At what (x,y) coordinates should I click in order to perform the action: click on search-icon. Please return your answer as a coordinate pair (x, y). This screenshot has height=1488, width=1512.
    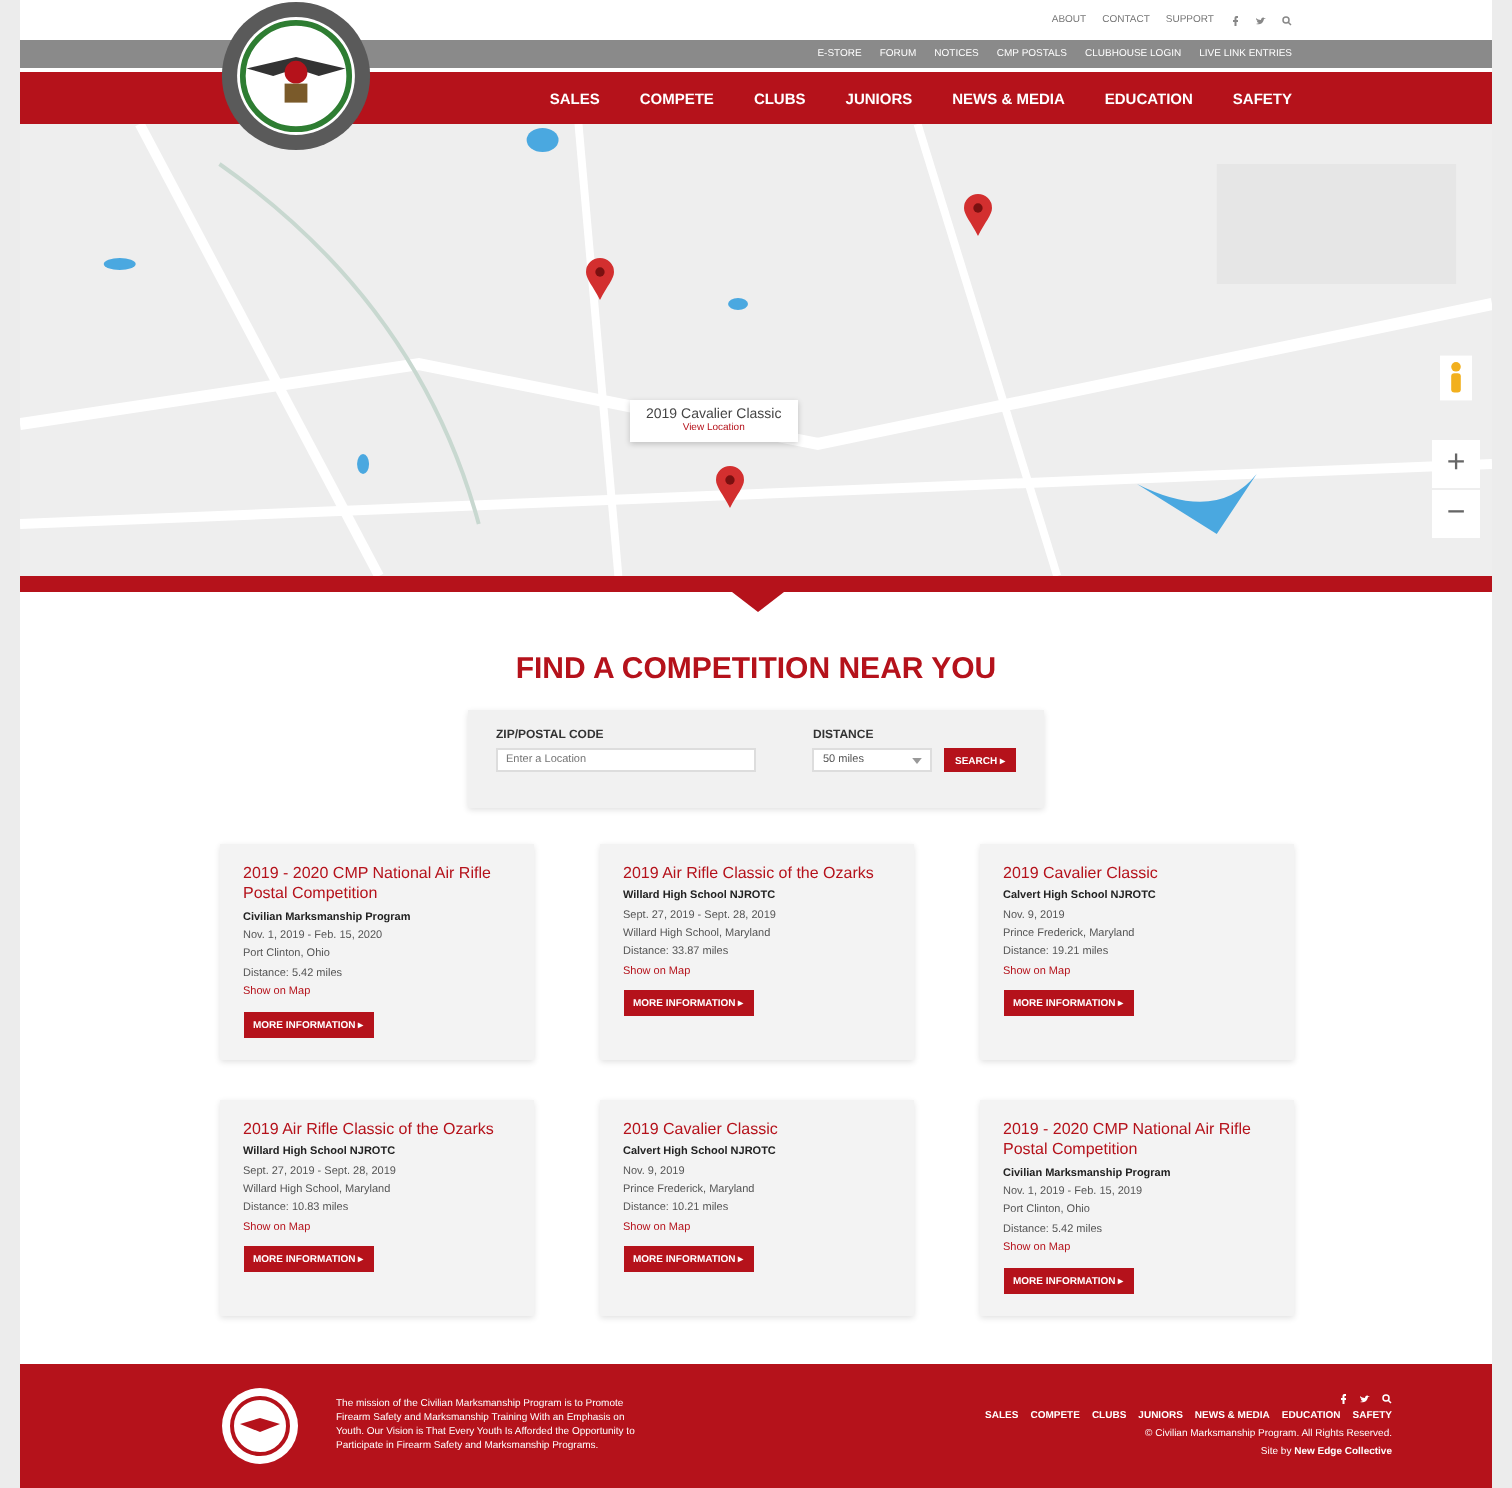
    Looking at the image, I should click on (1287, 20).